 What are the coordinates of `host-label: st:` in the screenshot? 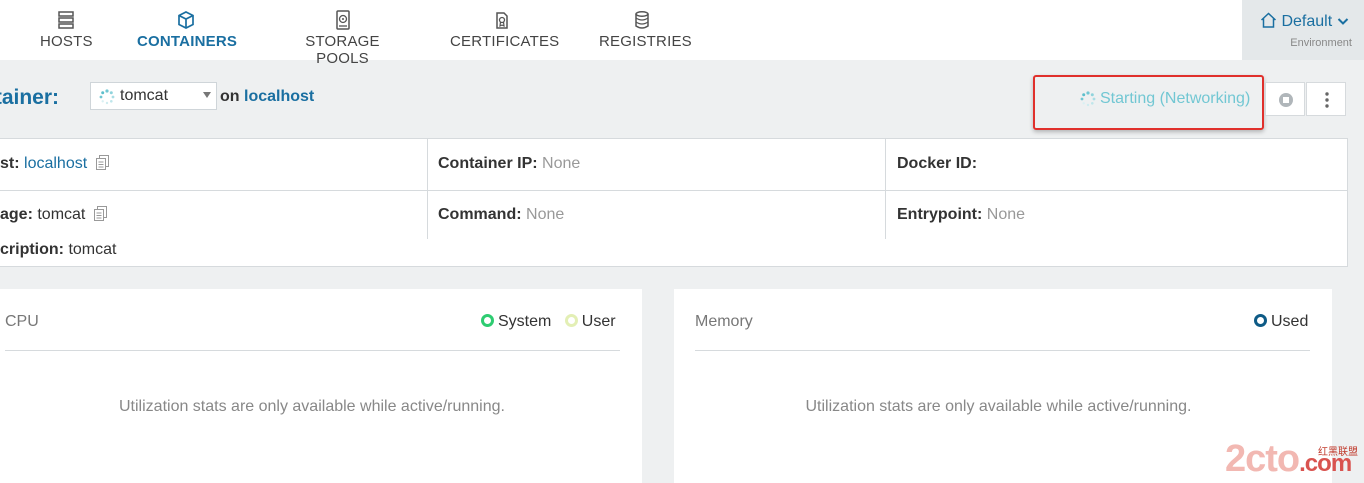 It's located at (10, 163).